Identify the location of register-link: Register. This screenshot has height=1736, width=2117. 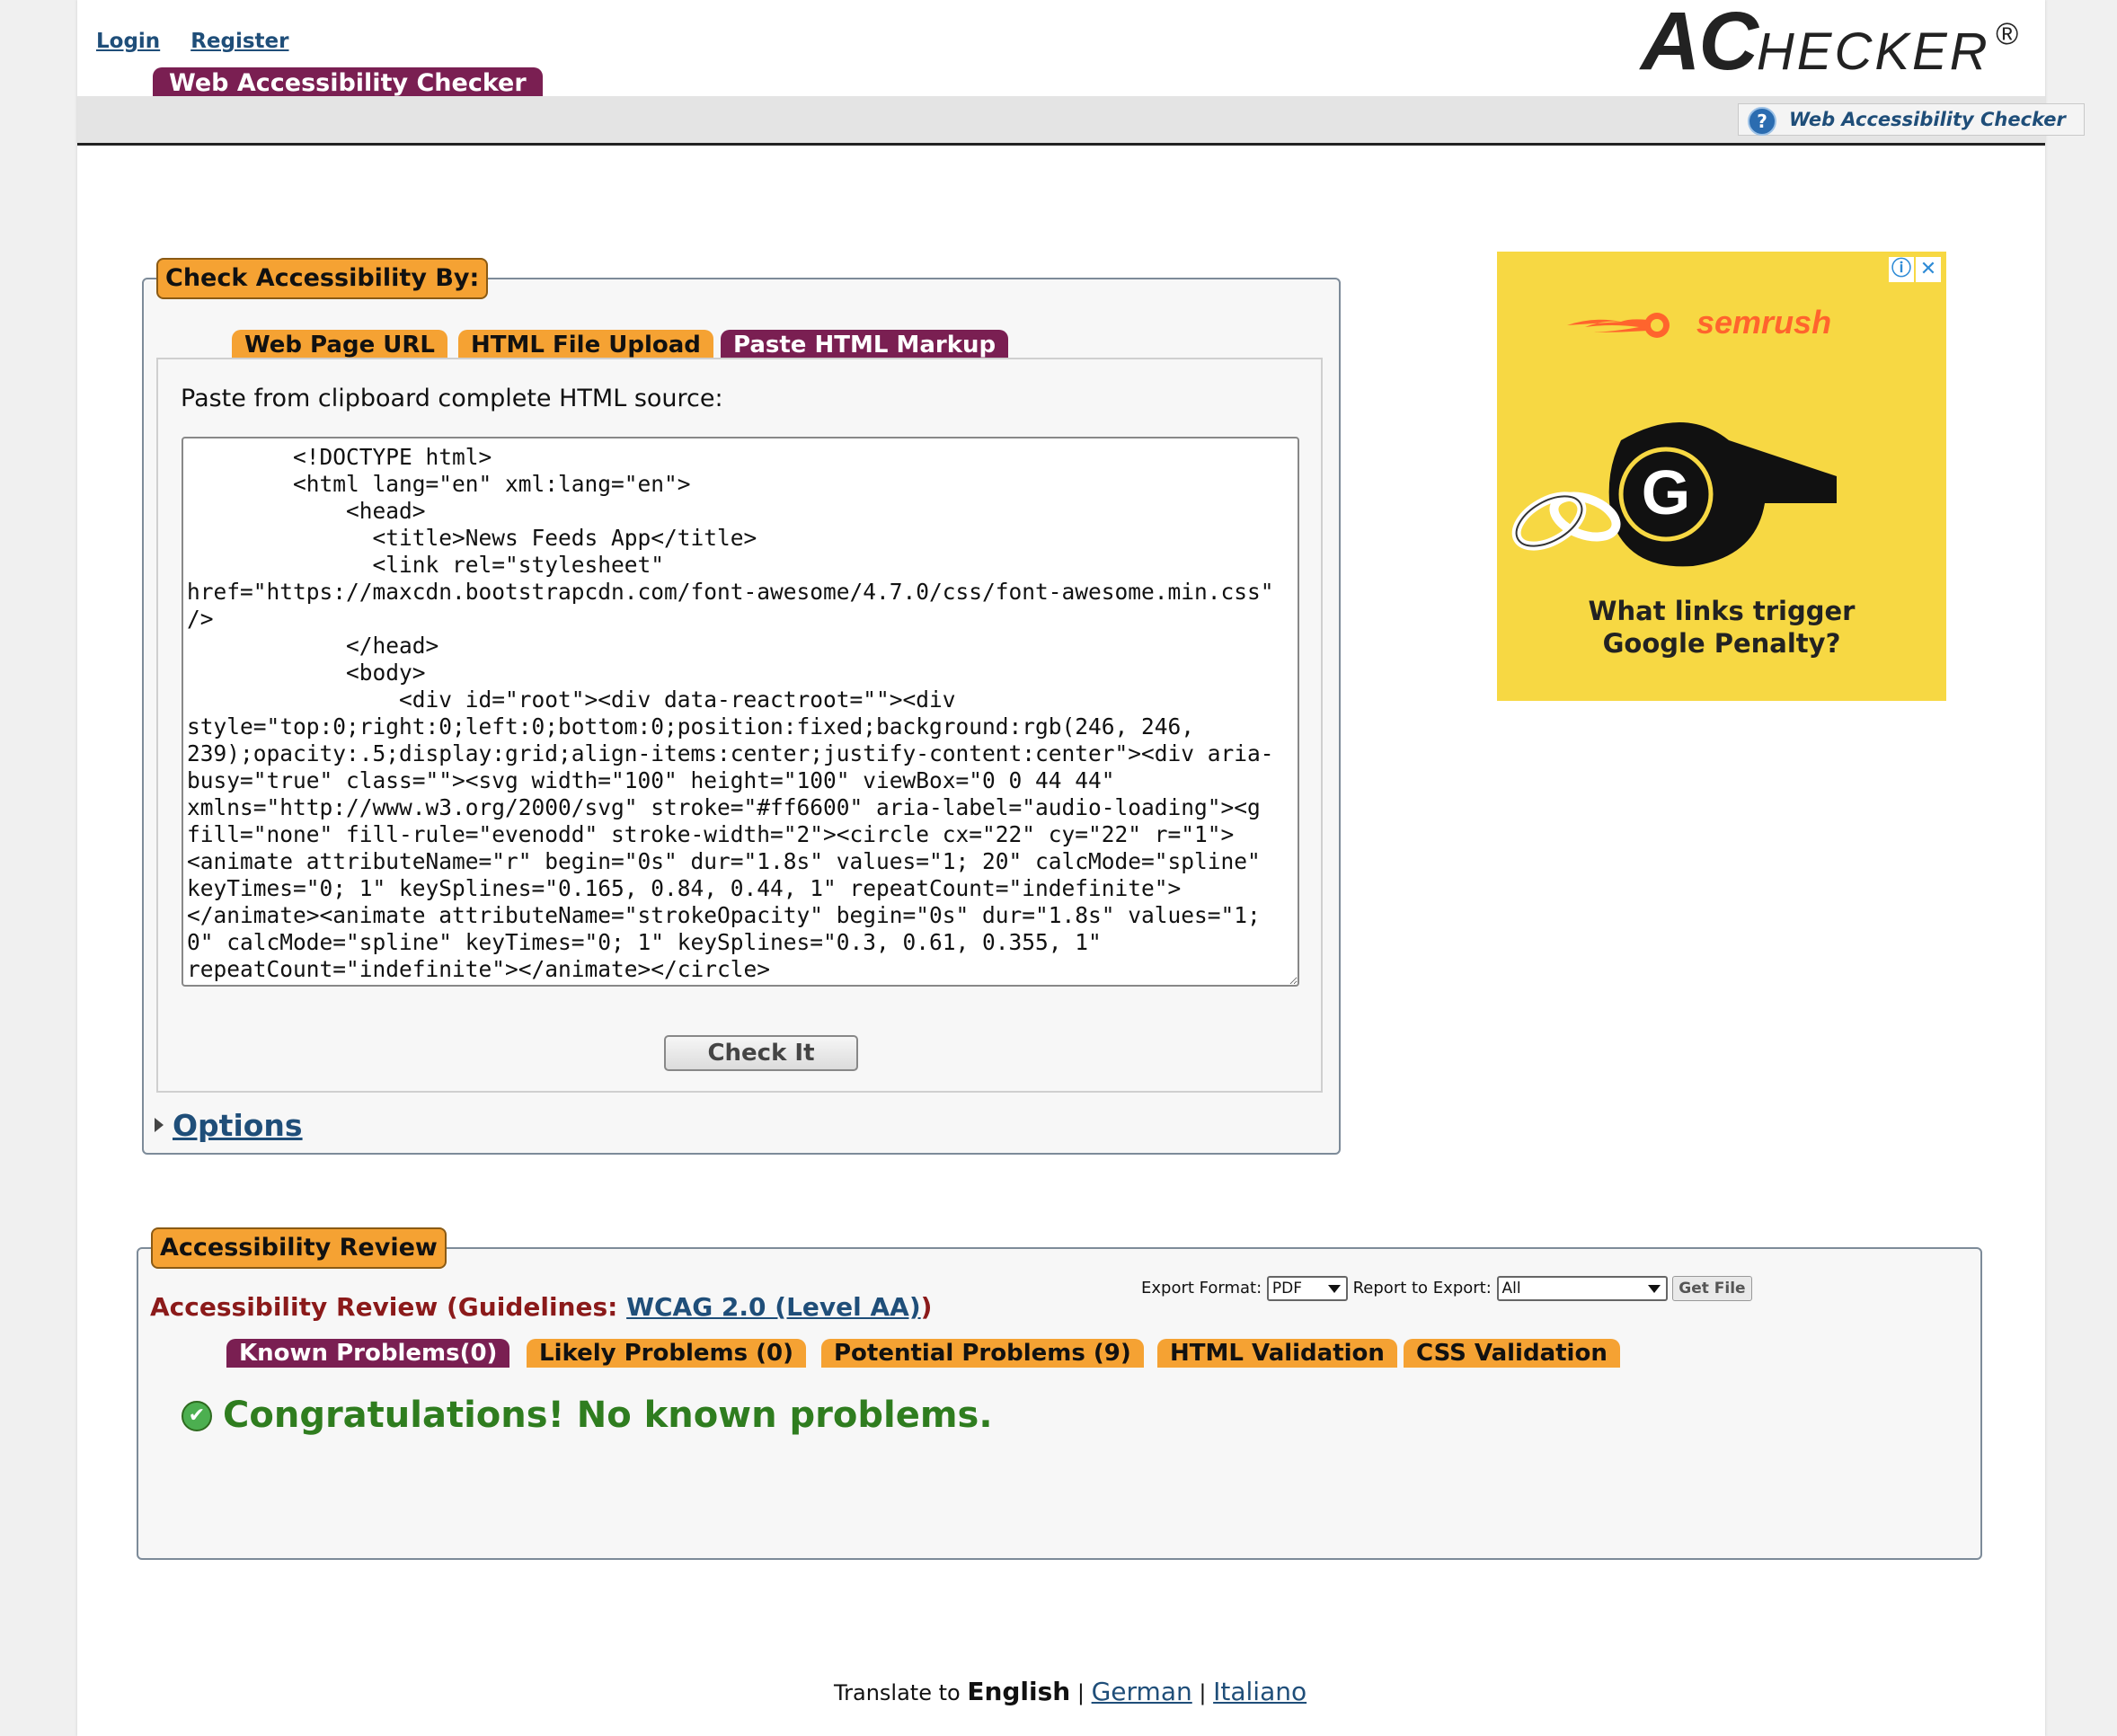
(239, 41).